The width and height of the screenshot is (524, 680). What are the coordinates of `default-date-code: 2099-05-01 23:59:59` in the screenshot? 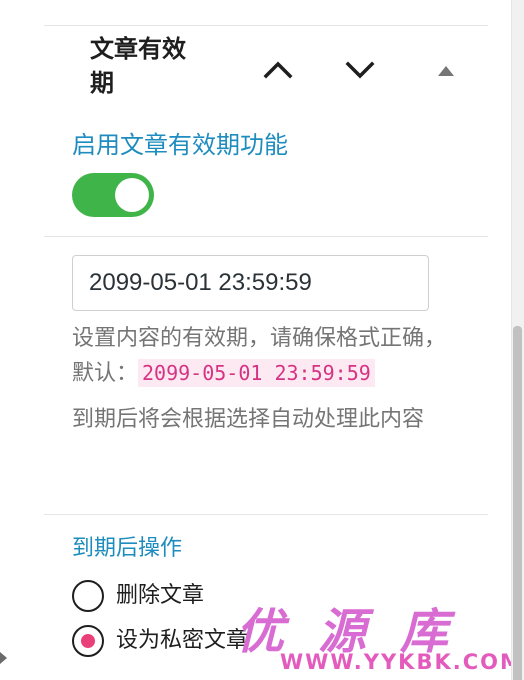 It's located at (256, 373).